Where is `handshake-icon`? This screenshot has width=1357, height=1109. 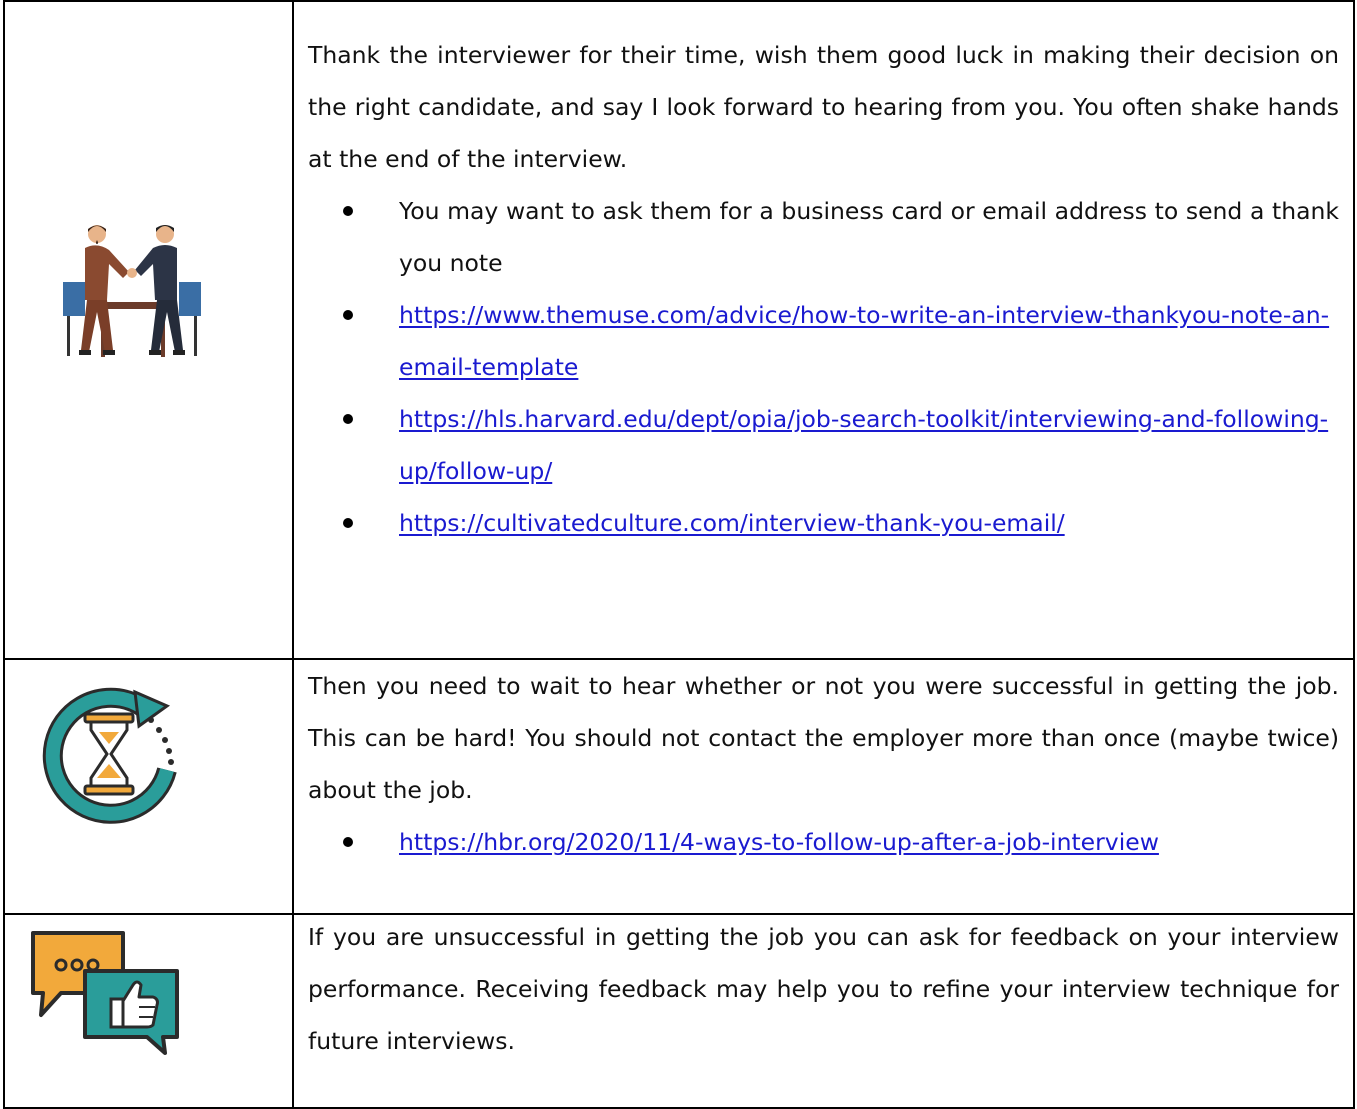 handshake-icon is located at coordinates (132, 292).